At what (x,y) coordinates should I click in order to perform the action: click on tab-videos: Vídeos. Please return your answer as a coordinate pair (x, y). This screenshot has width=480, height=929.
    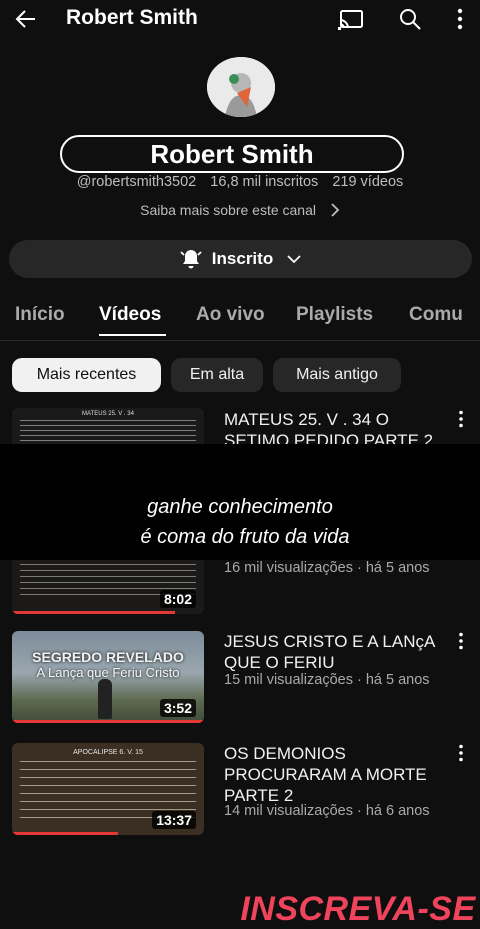
    Looking at the image, I should click on (130, 315).